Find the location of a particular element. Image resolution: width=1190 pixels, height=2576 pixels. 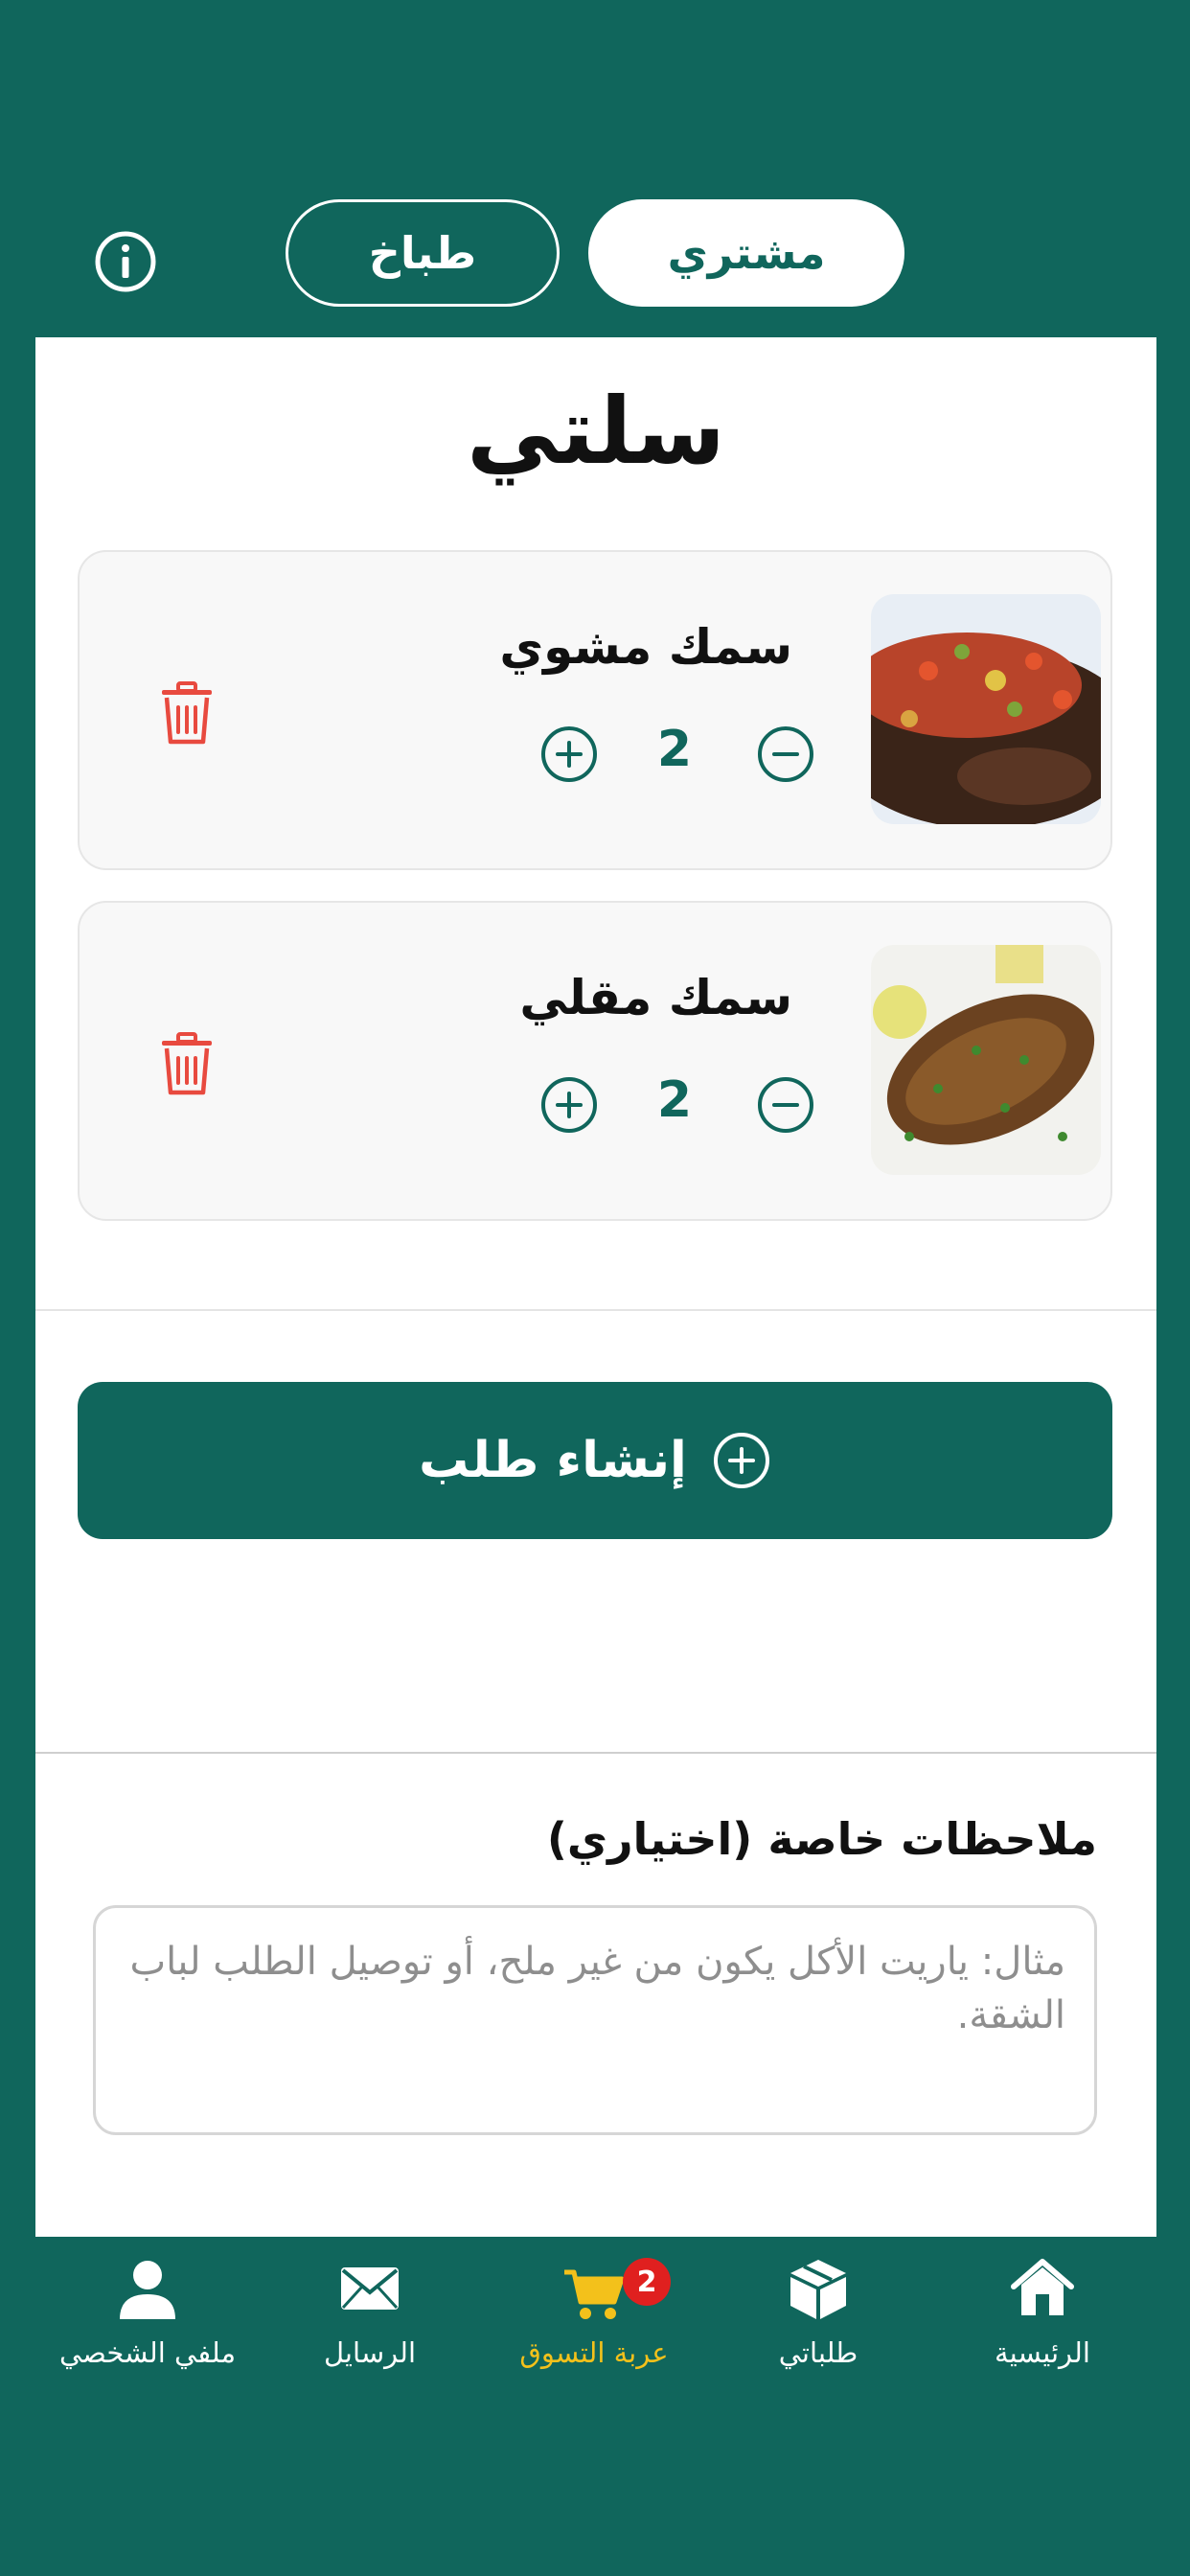

create-order-button: إنشاء طلب is located at coordinates (595, 1460).